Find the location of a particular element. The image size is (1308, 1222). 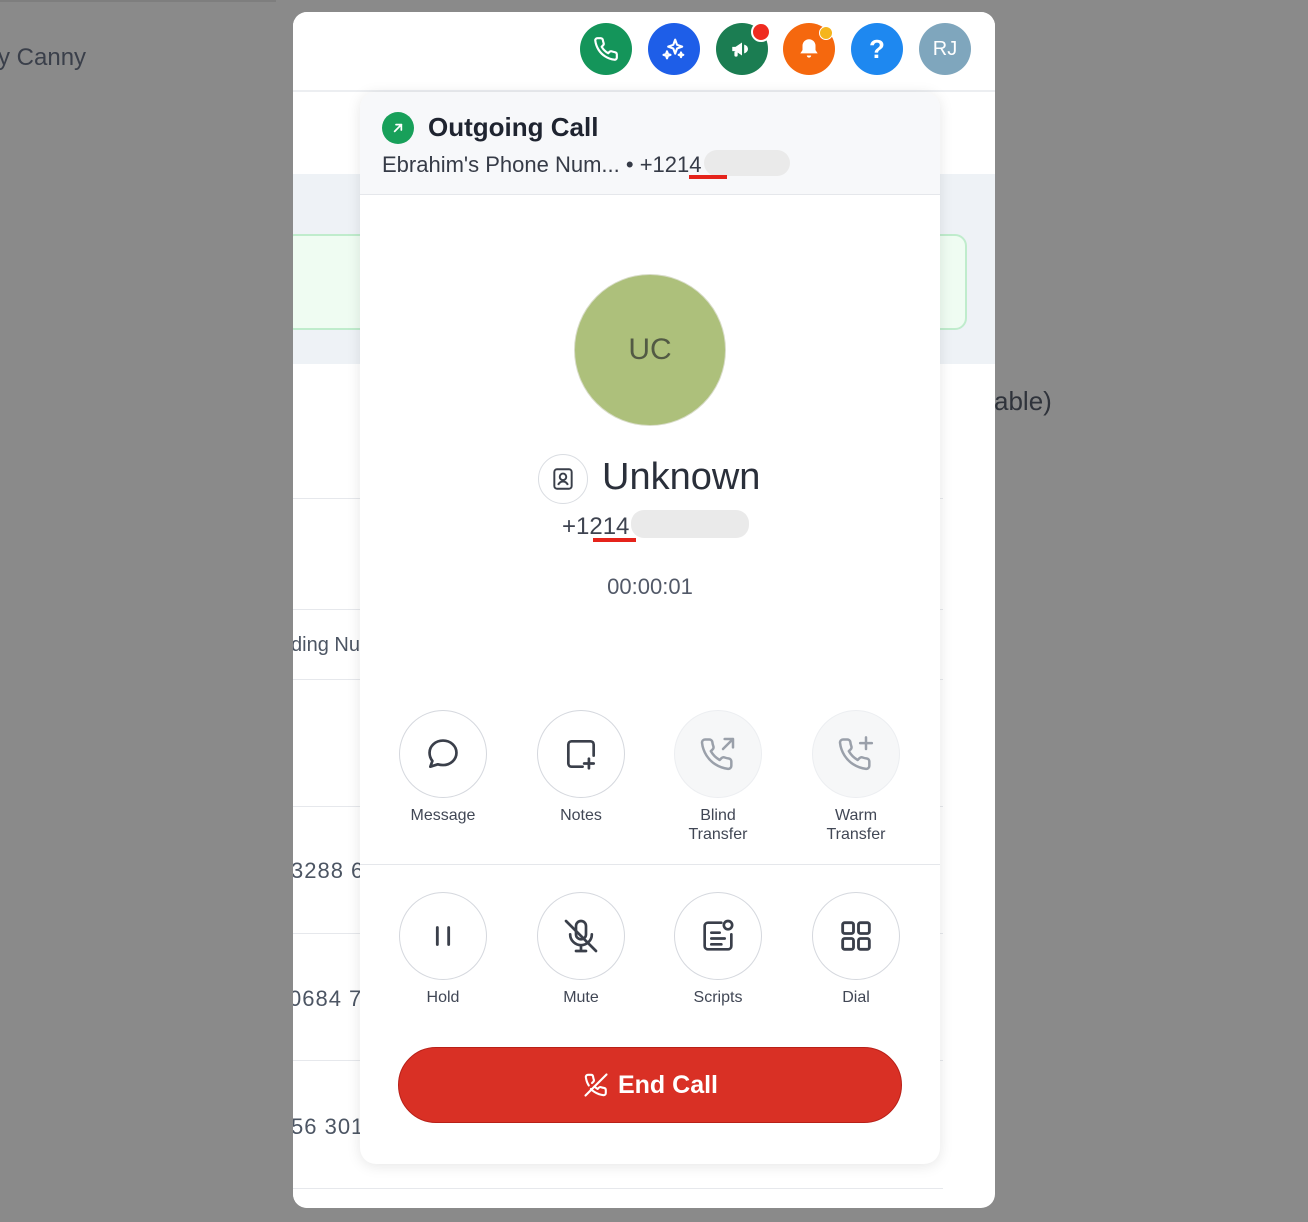

bell-icon is located at coordinates (809, 48).